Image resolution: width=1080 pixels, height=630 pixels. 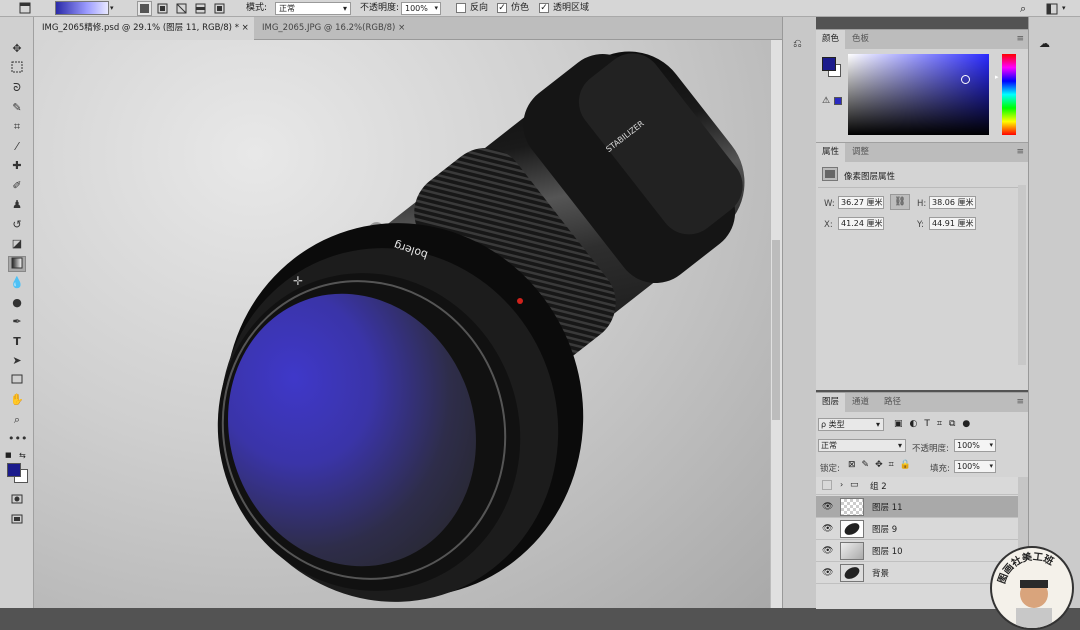 I want to click on layer-row-group: › ▭ 组 2, so click(x=917, y=486).